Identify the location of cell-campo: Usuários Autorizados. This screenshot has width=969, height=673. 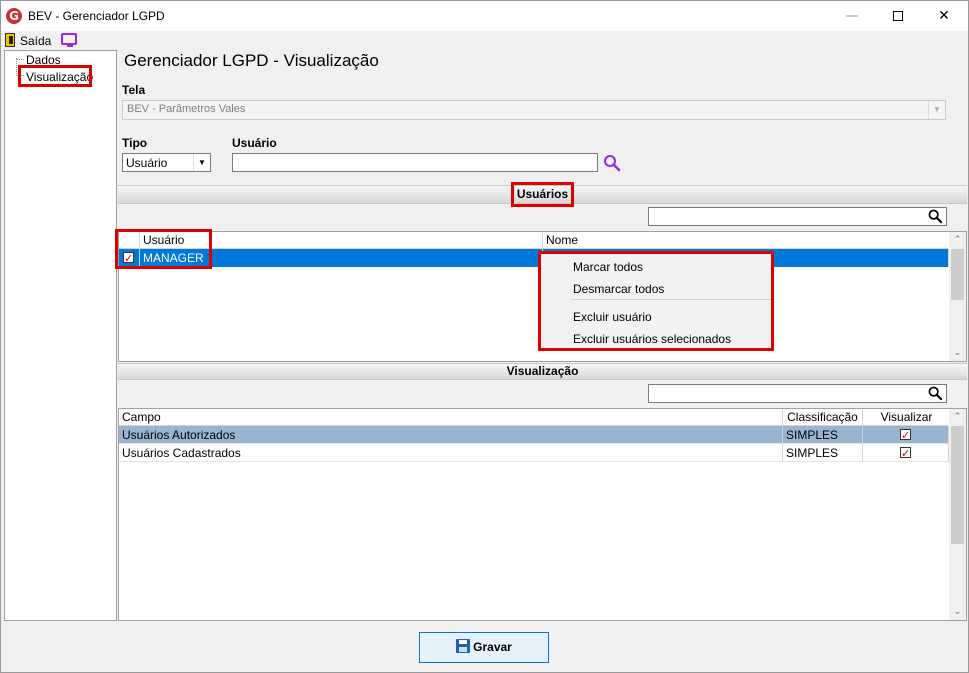
(451, 435).